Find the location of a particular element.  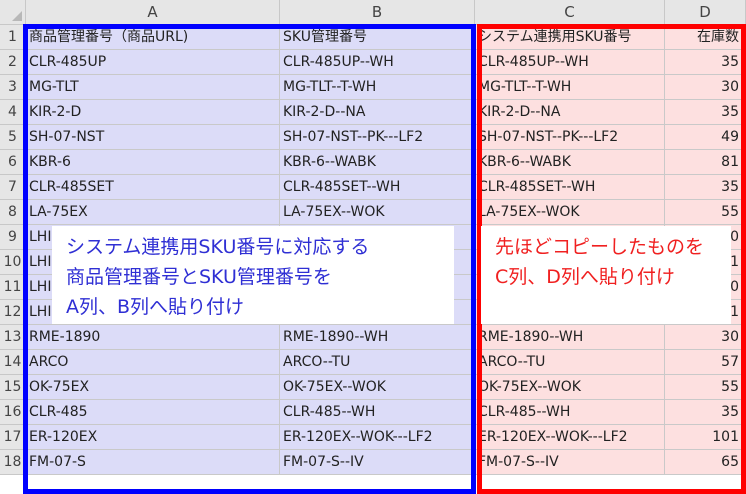

cell-b: KBR-6--WABK is located at coordinates (377, 162).